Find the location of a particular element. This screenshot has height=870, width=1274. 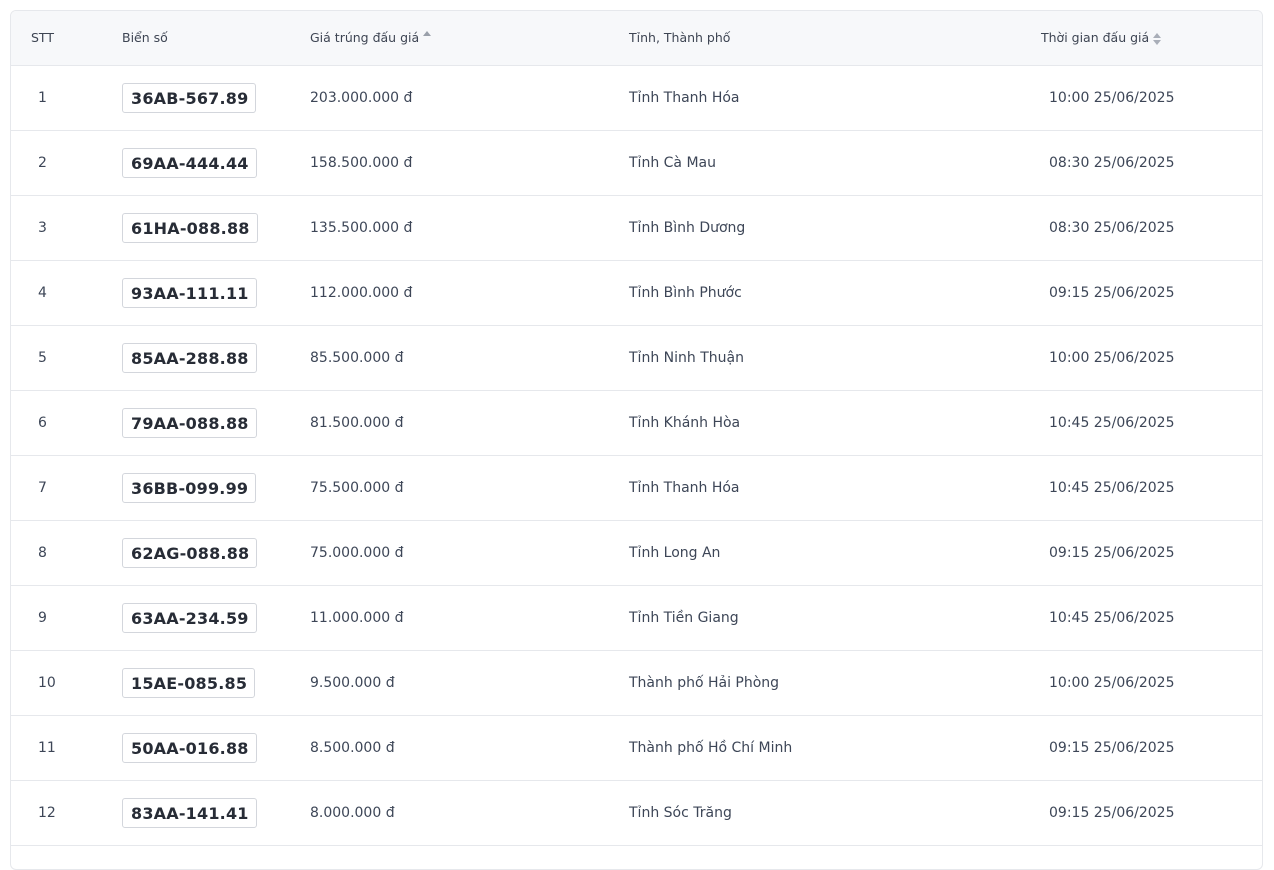

cell-province: Tỉnh Long An is located at coordinates (835, 553).